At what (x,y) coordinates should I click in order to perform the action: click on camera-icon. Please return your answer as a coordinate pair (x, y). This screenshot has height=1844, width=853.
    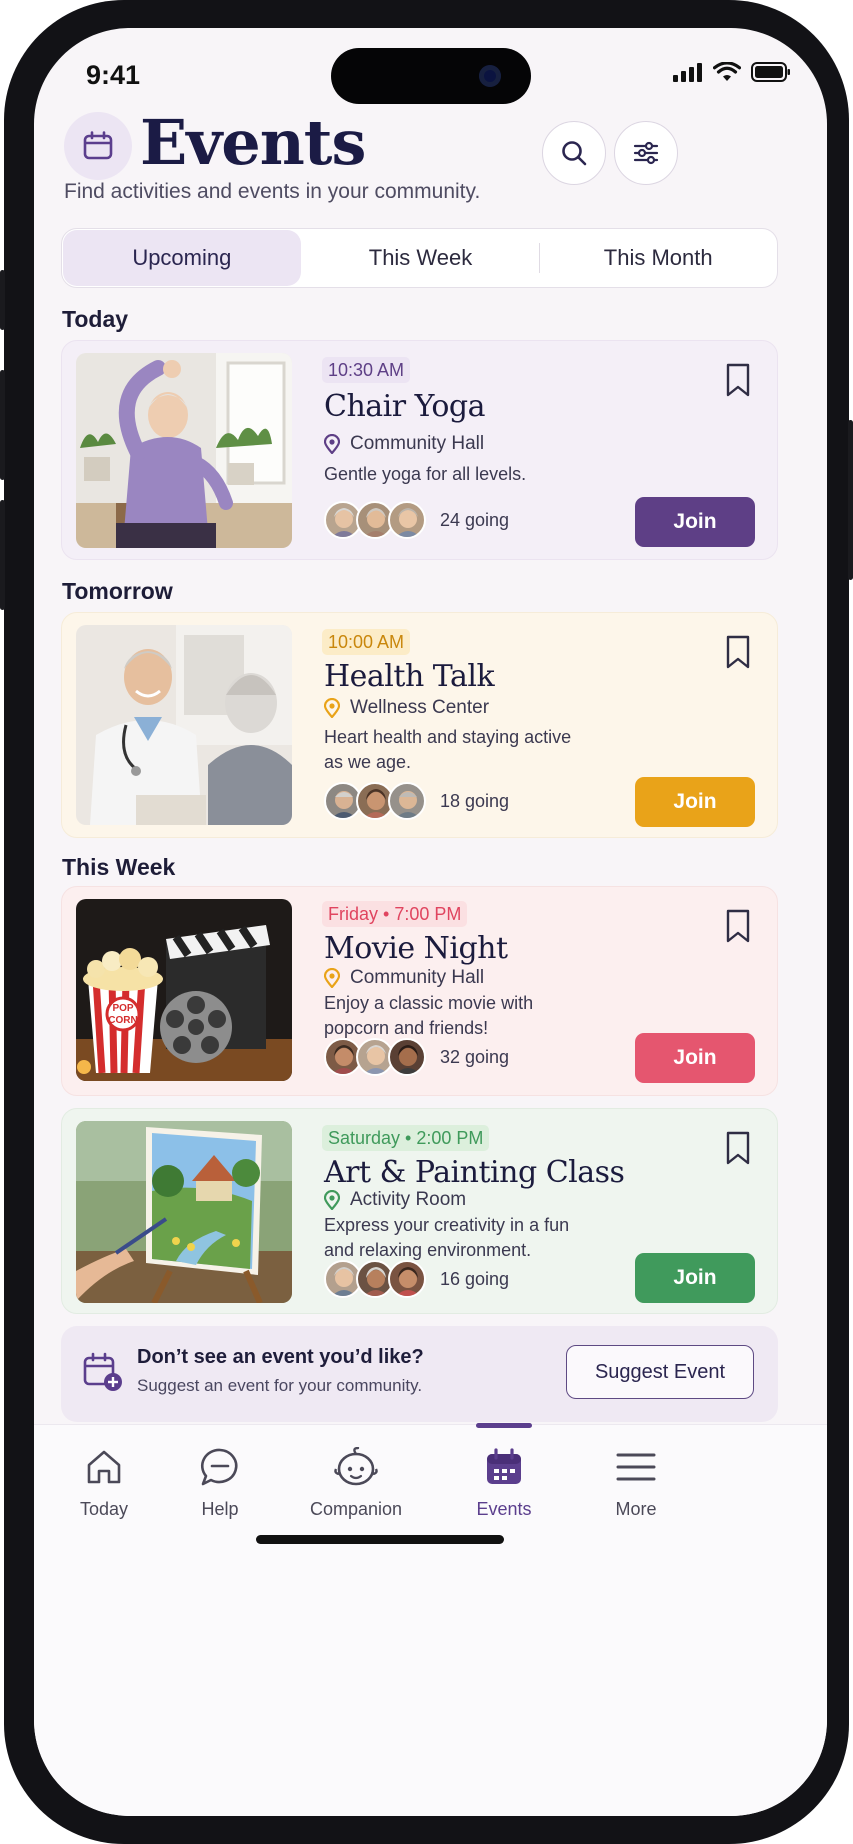
    Looking at the image, I should click on (490, 76).